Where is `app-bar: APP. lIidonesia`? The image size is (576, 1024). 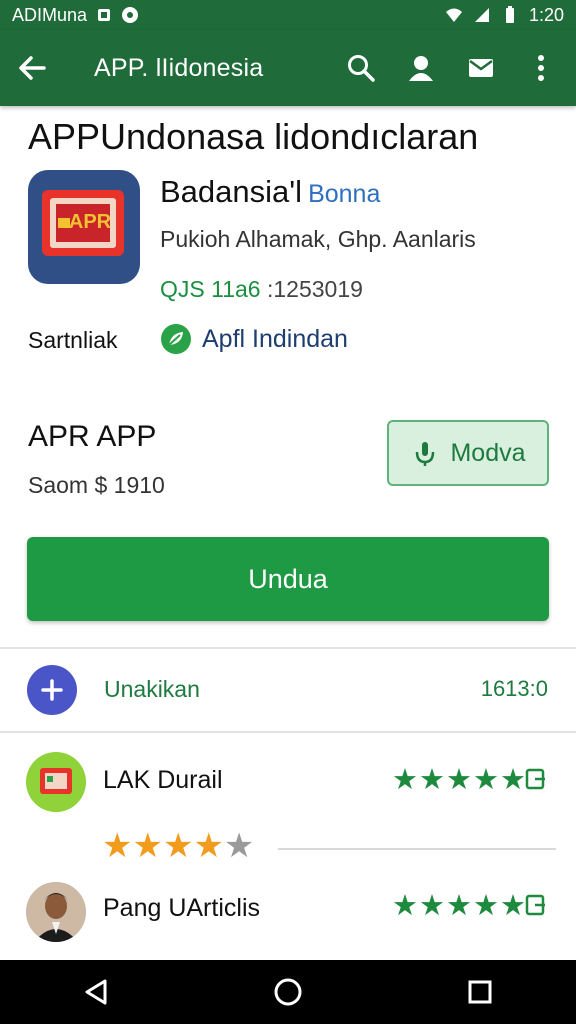
app-bar: APP. lIidonesia is located at coordinates (288, 68).